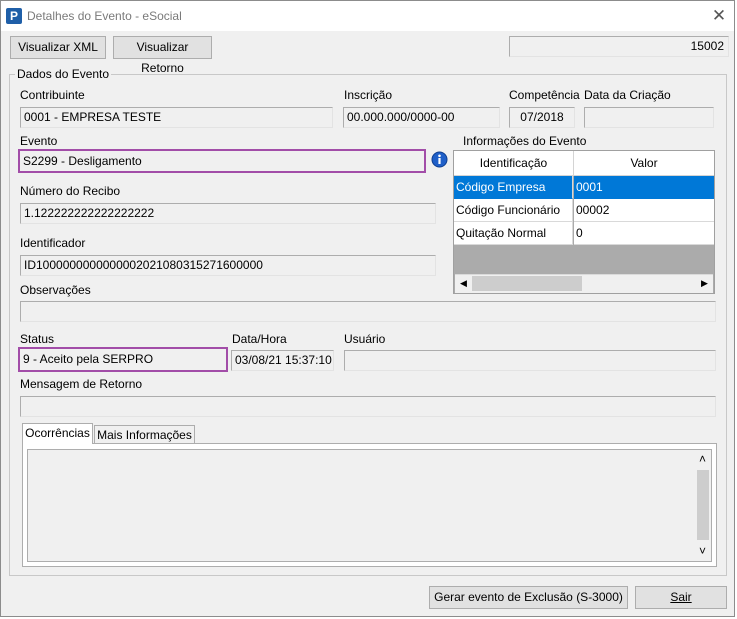  Describe the element at coordinates (681, 597) in the screenshot. I see `exit-button: Sair` at that location.